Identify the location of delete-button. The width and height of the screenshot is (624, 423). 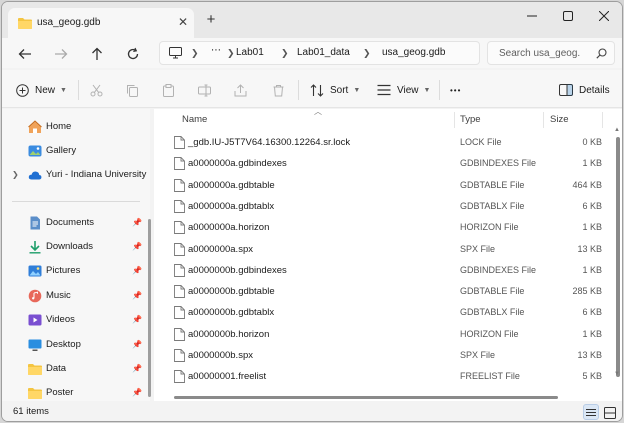
(278, 90).